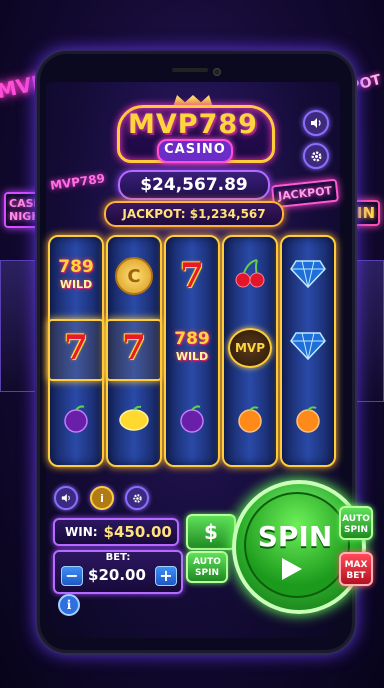  Describe the element at coordinates (195, 151) in the screenshot. I see `logo-subtitle: CASINO` at that location.